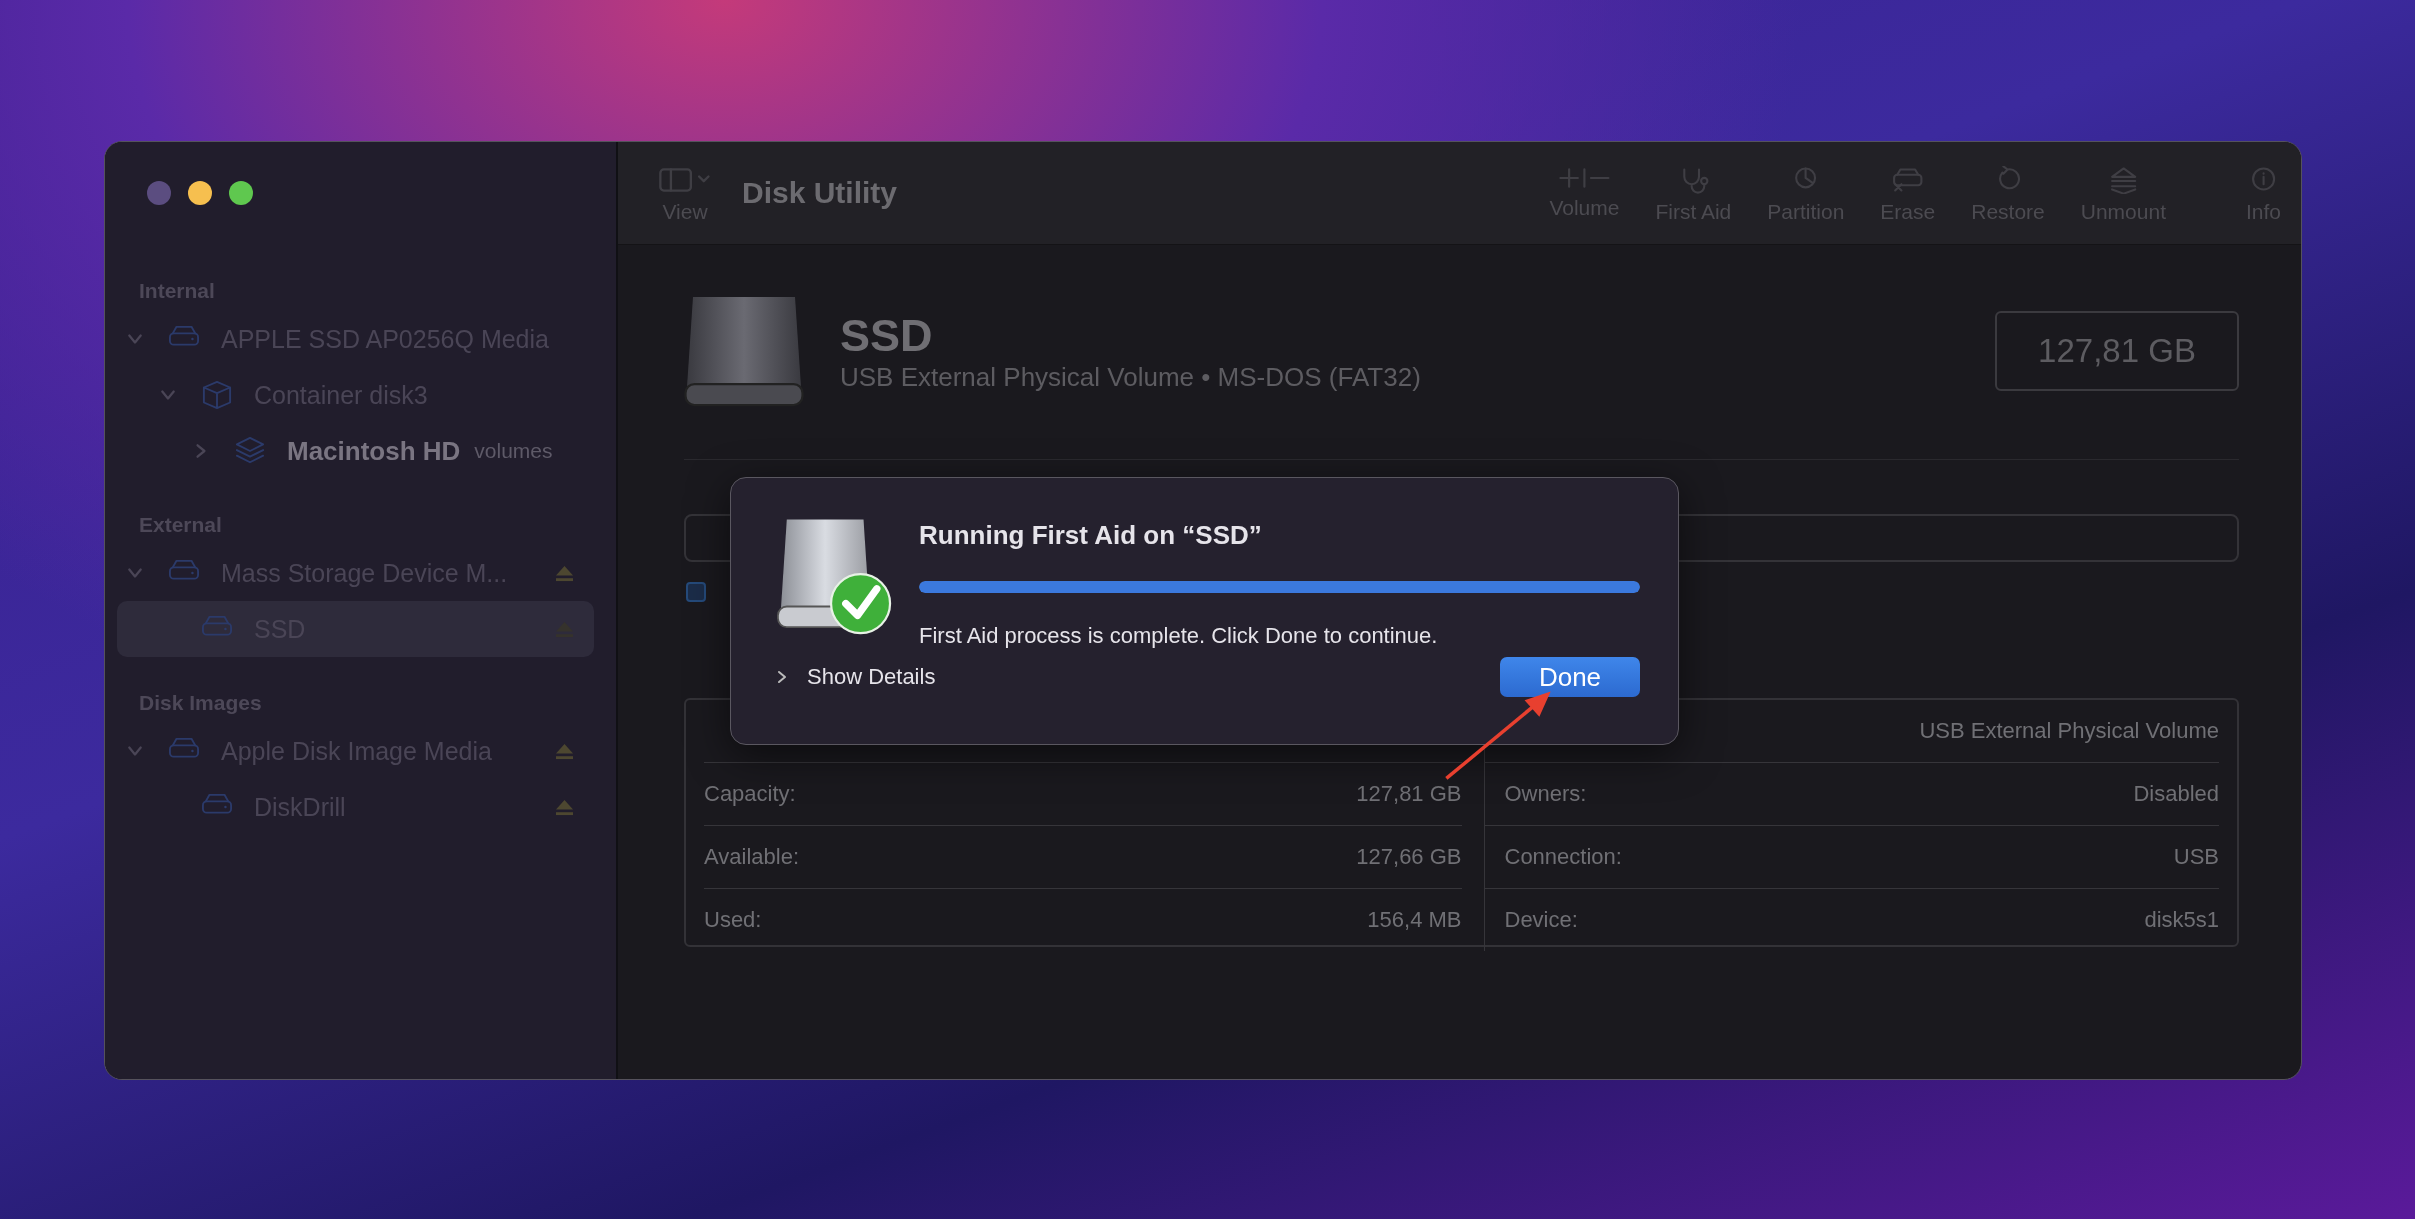 The width and height of the screenshot is (2415, 1219). I want to click on info-value: 127,66 GB, so click(1272, 857).